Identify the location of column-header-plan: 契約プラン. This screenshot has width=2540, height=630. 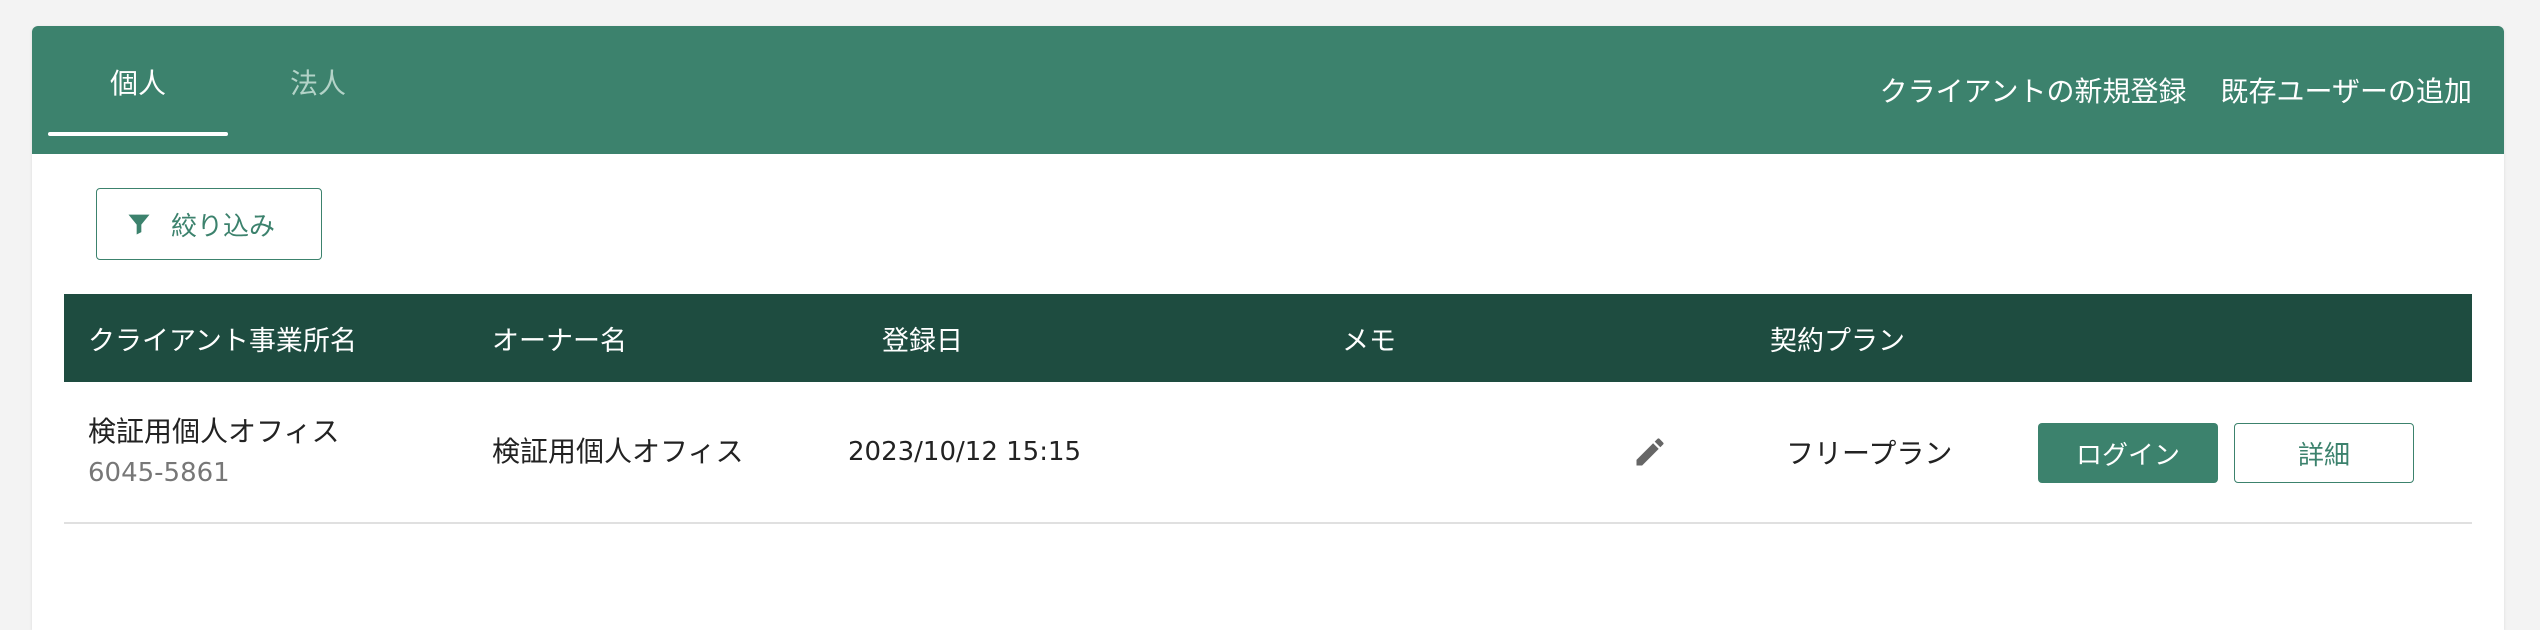
(1837, 341).